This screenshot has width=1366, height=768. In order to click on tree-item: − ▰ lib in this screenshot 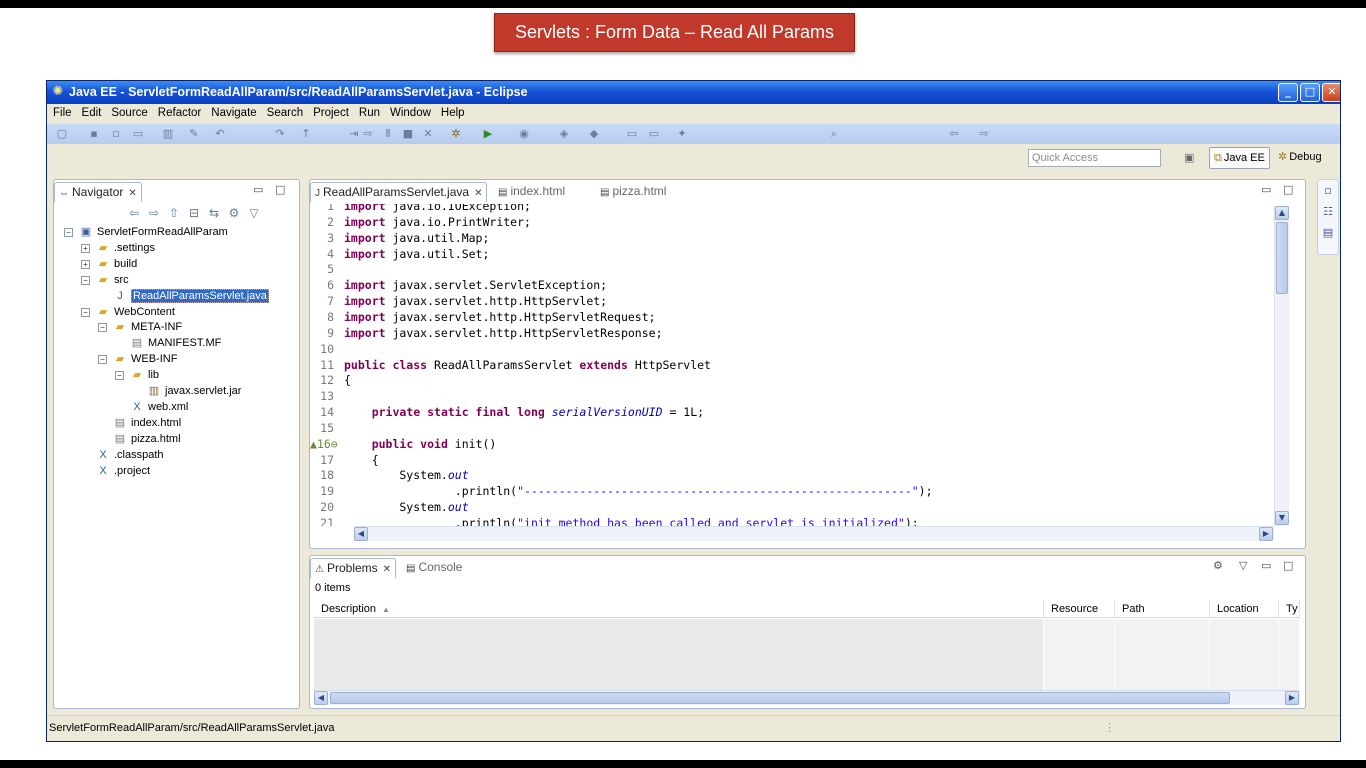, I will do `click(137, 375)`.